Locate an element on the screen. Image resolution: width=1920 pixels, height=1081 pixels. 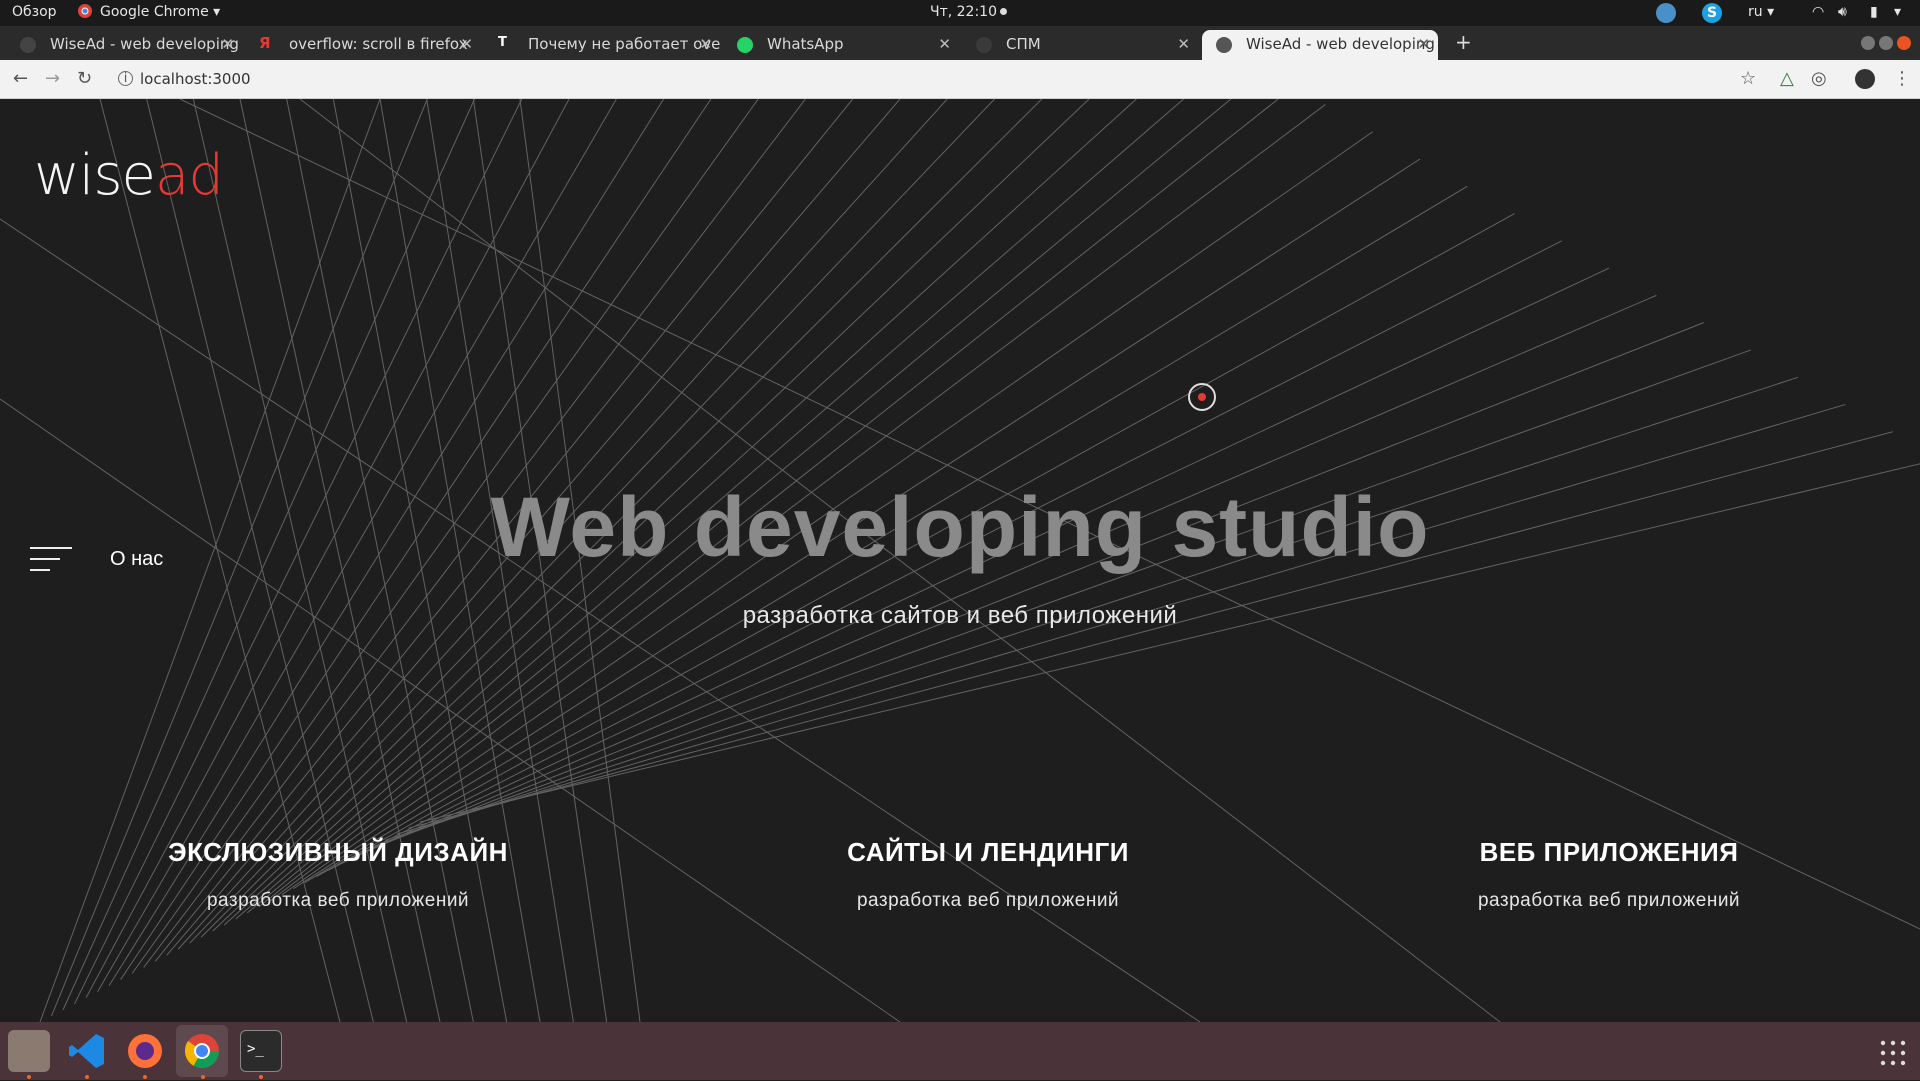
tab-spm: СПМ ✕ is located at coordinates (1080, 45).